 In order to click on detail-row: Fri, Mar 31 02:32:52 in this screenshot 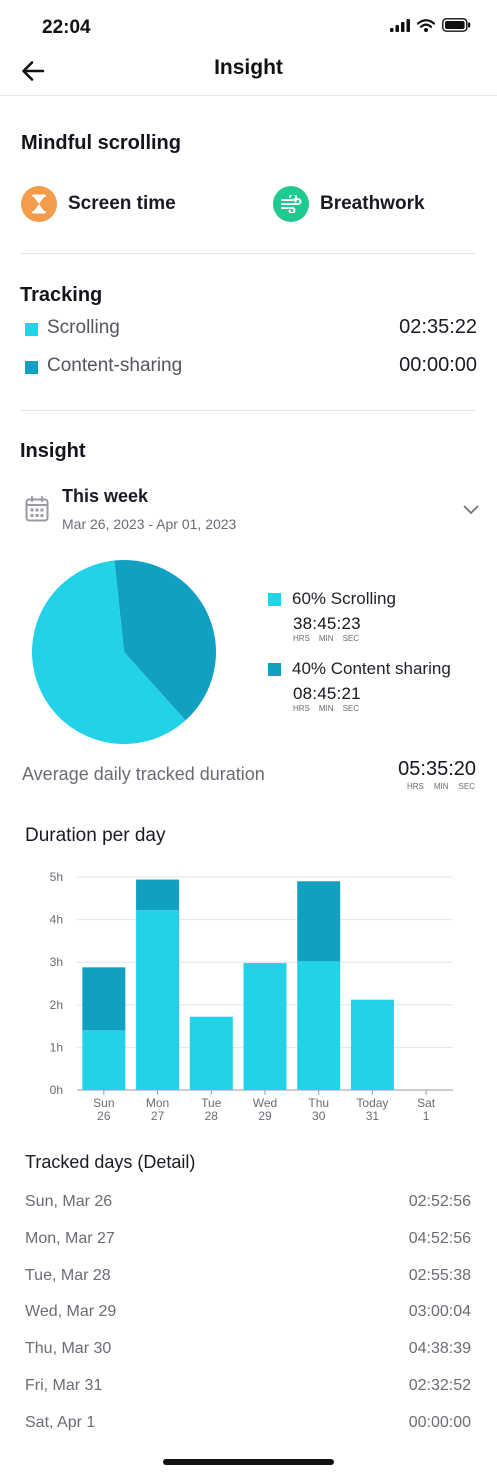, I will do `click(248, 1389)`.